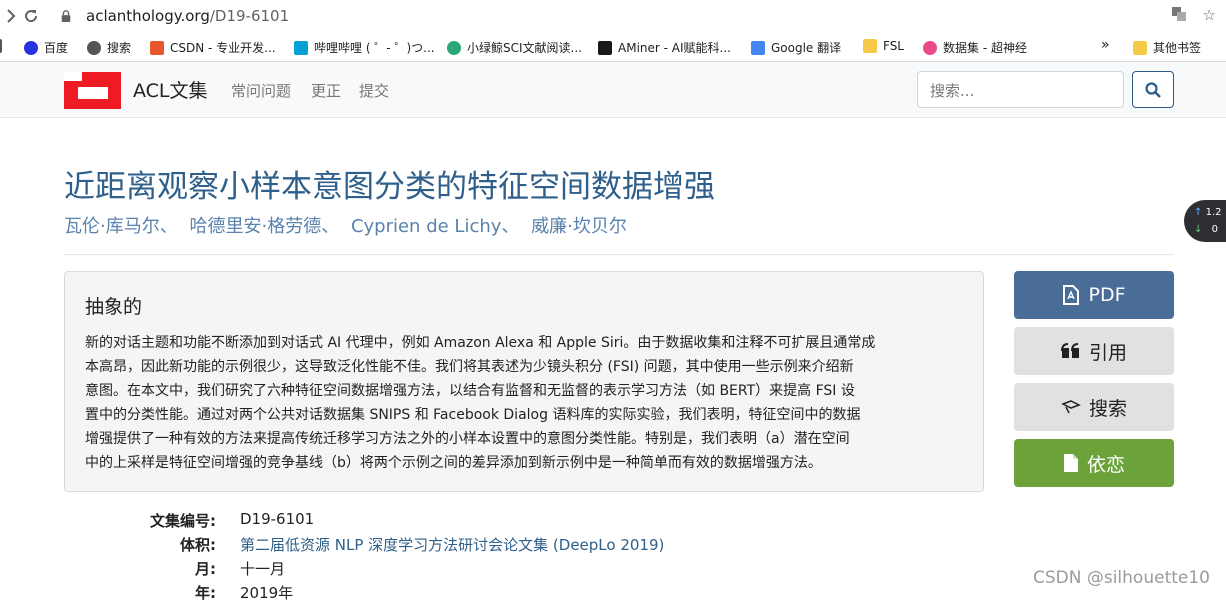 Image resolution: width=1226 pixels, height=603 pixels. Describe the element at coordinates (1094, 463) in the screenshot. I see `dependency-button: 依恋` at that location.